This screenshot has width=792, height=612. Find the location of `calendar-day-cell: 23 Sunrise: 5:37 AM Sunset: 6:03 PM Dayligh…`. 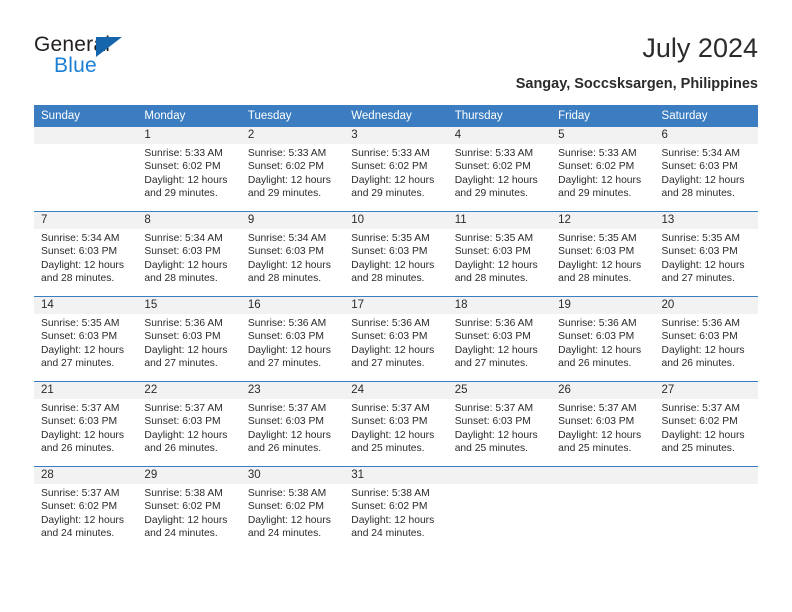

calendar-day-cell: 23 Sunrise: 5:37 AM Sunset: 6:03 PM Dayligh… is located at coordinates (292, 424).